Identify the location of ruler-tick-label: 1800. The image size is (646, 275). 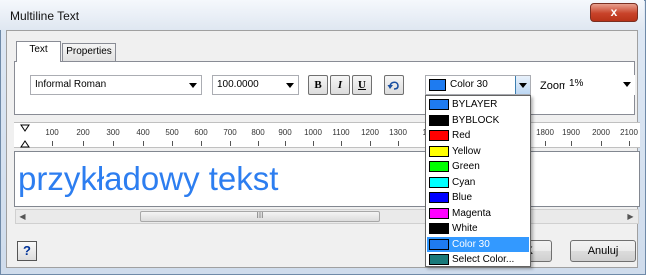
(545, 132).